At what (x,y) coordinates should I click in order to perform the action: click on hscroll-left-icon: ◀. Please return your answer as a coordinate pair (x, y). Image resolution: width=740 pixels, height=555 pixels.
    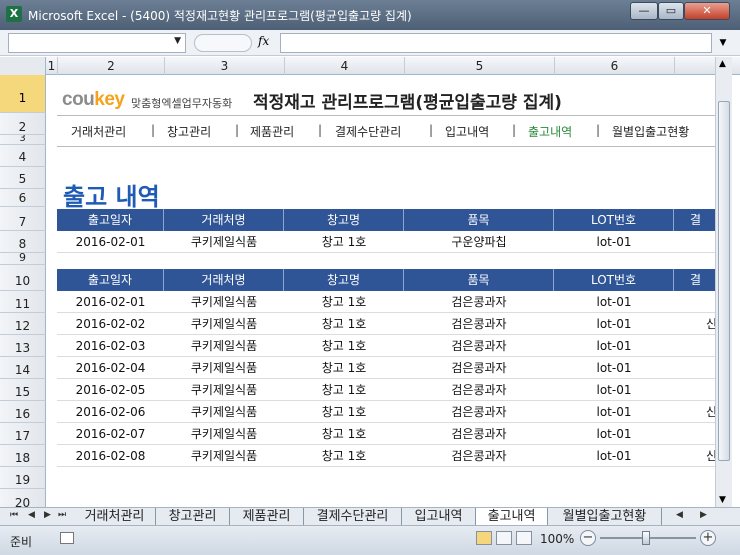
    Looking at the image, I should click on (679, 515).